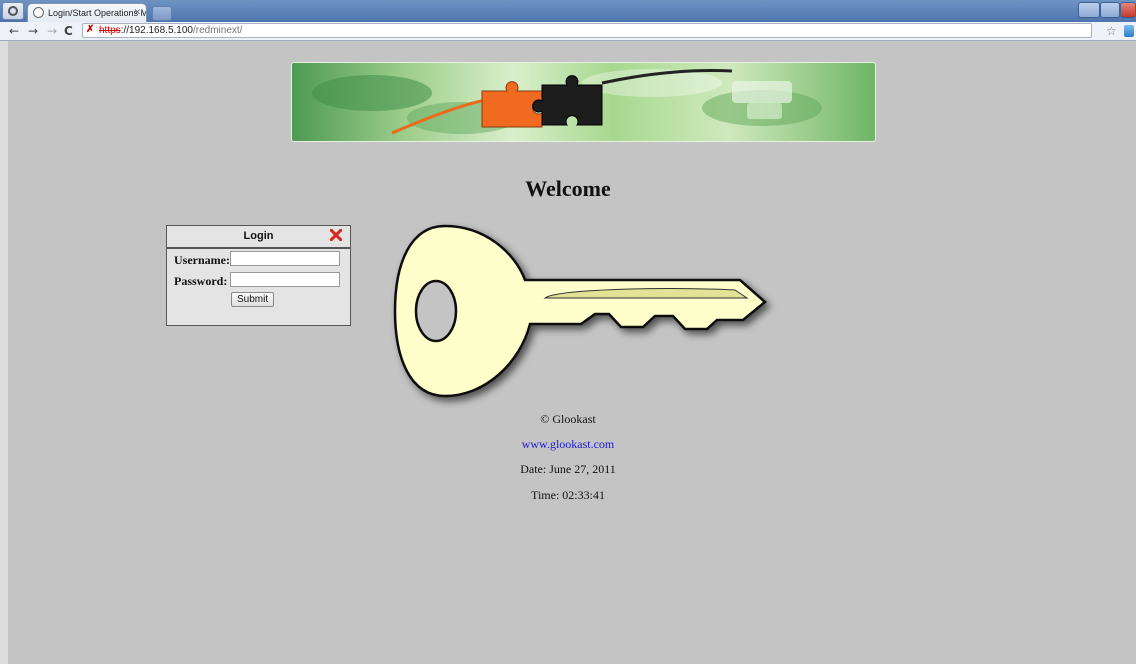 This screenshot has width=1136, height=664. I want to click on window-edge, so click(4, 352).